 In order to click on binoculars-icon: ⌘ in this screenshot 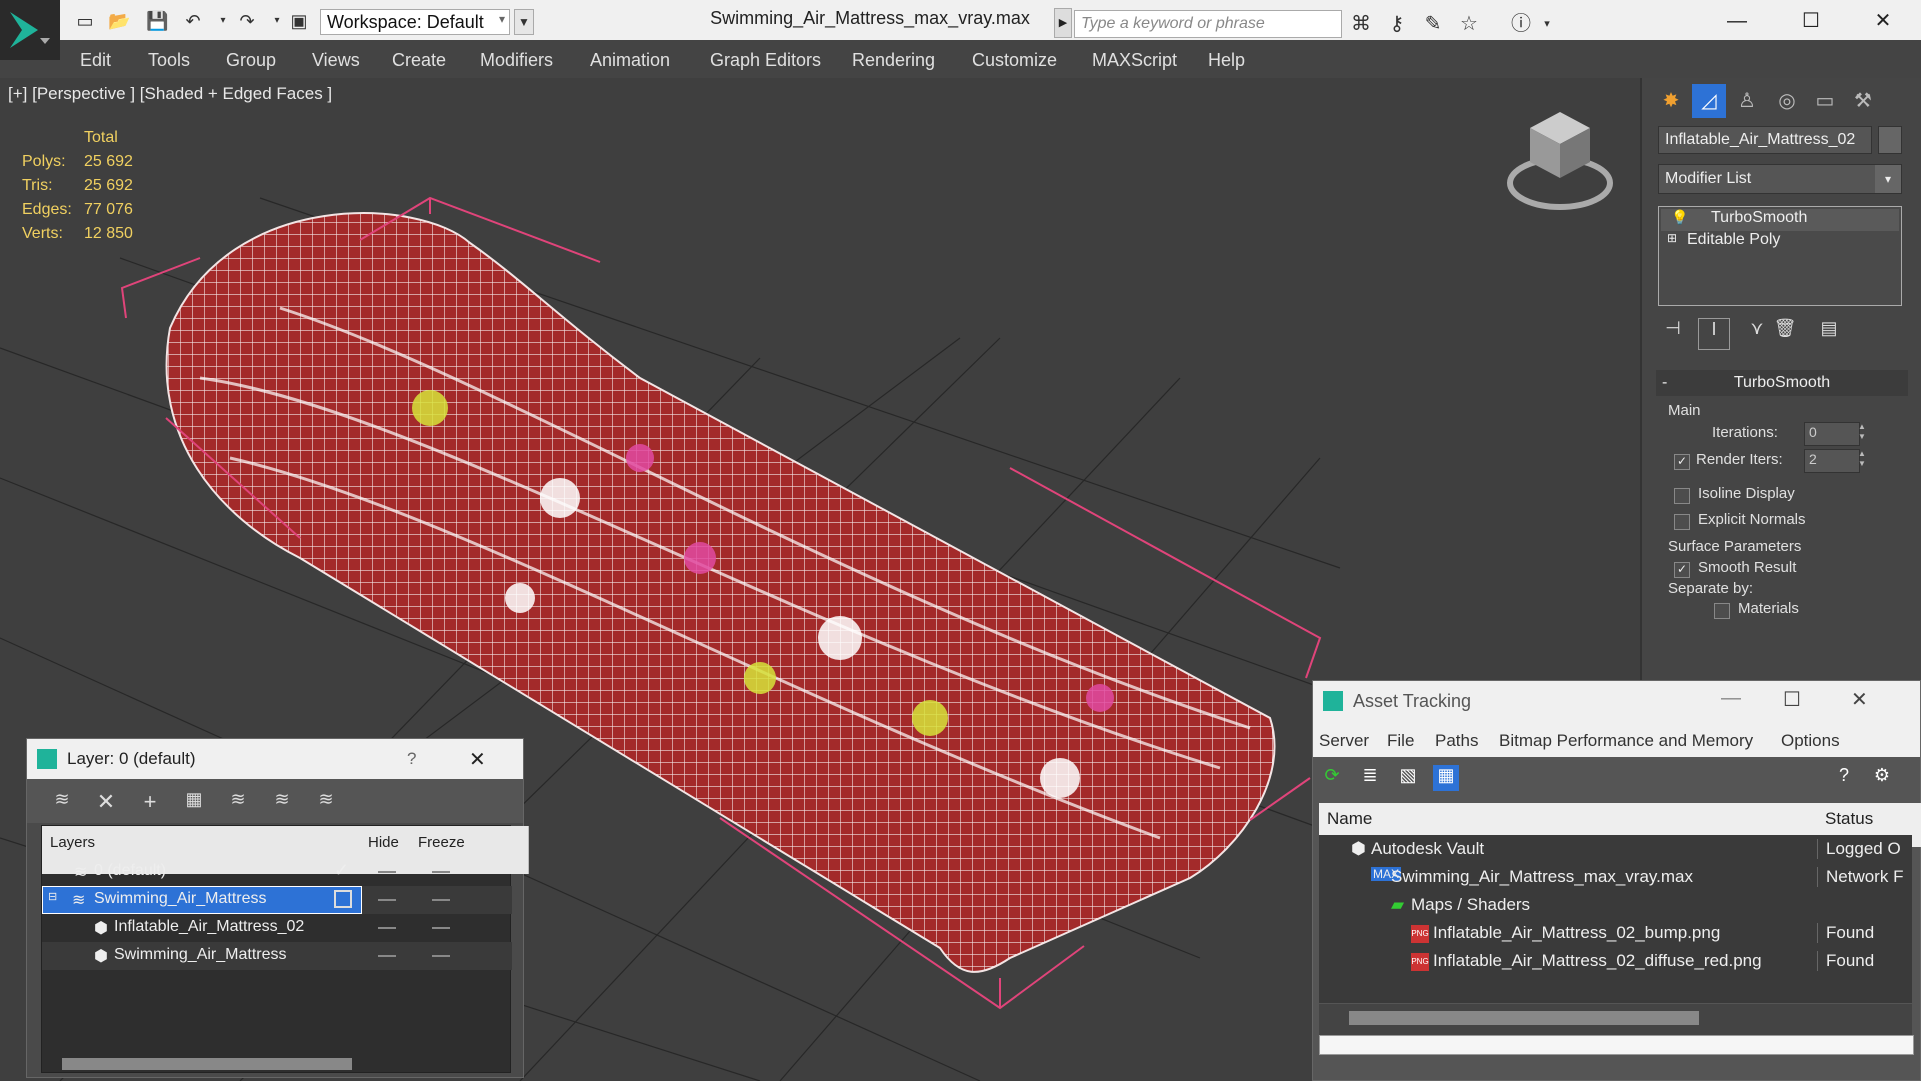, I will do `click(1361, 24)`.